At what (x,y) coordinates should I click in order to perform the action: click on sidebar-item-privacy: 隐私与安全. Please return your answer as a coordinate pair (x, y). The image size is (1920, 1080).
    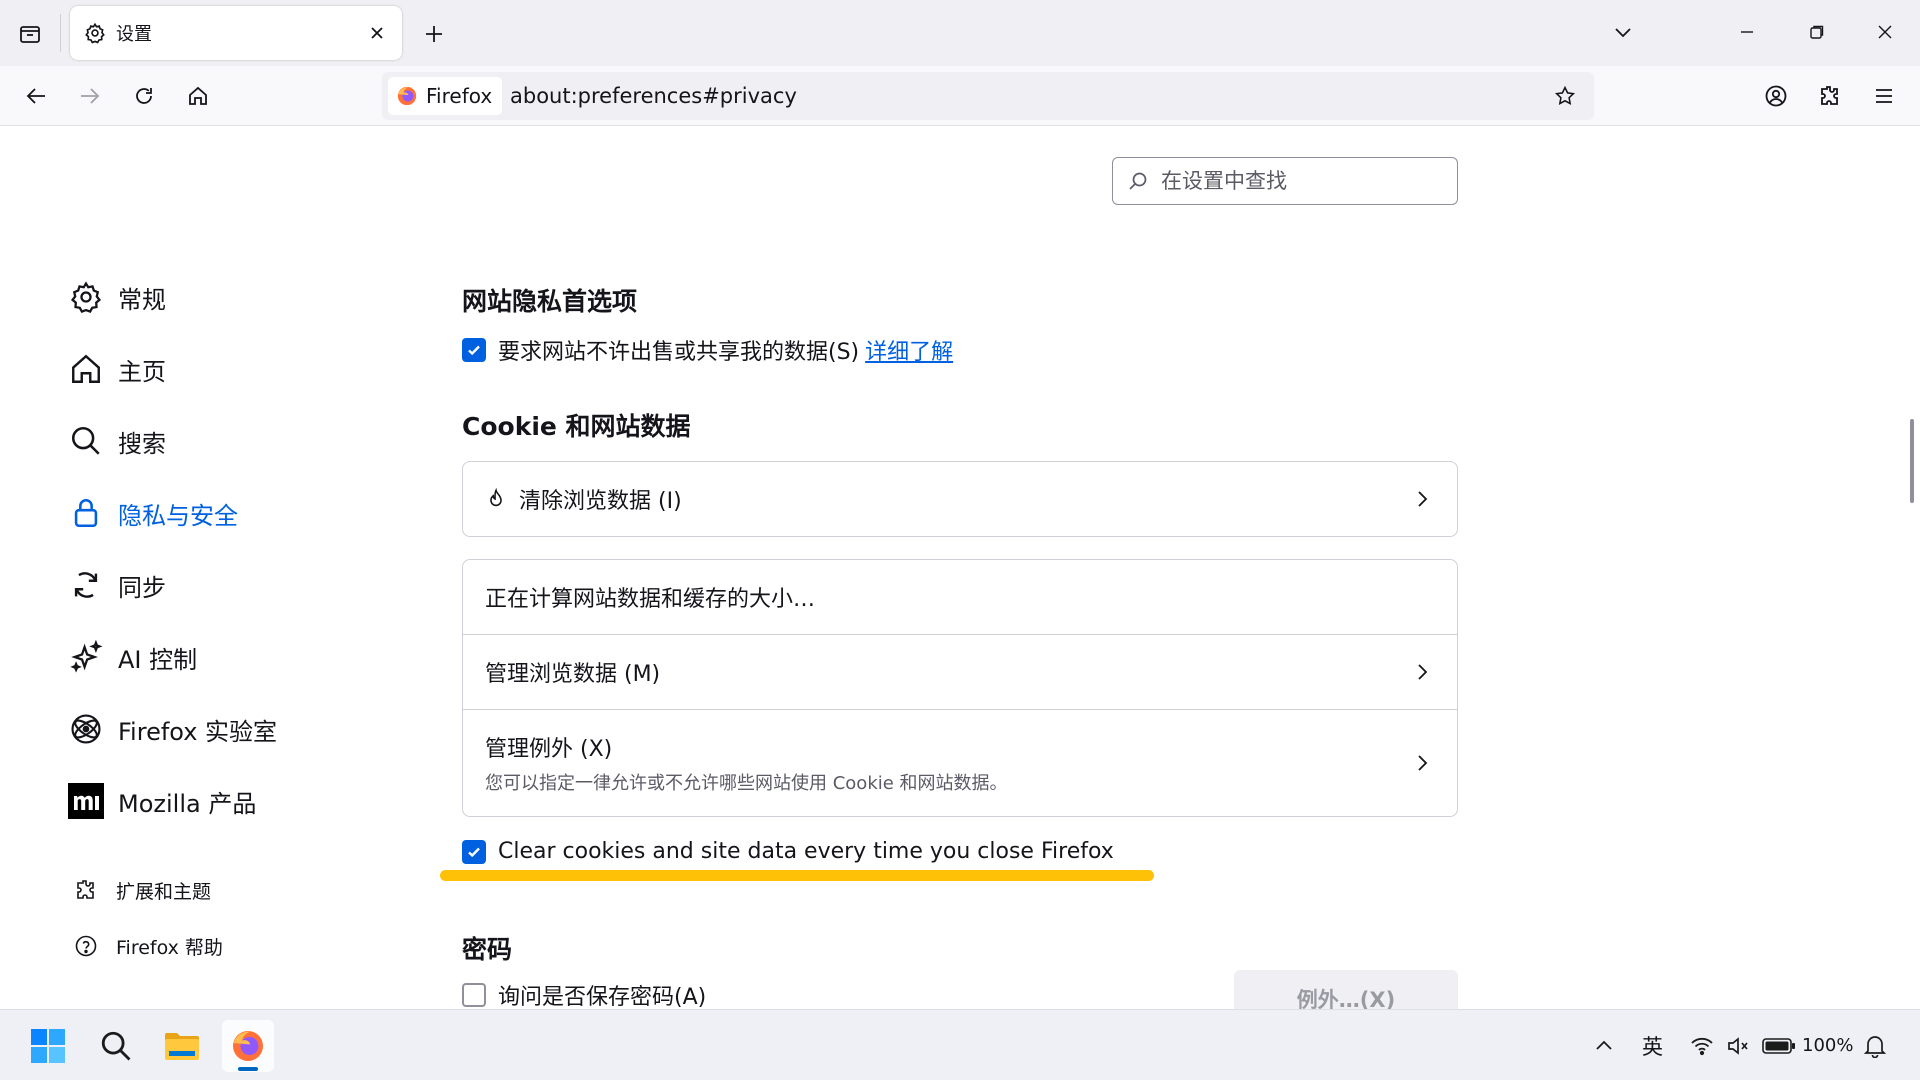
    Looking at the image, I should click on (219, 513).